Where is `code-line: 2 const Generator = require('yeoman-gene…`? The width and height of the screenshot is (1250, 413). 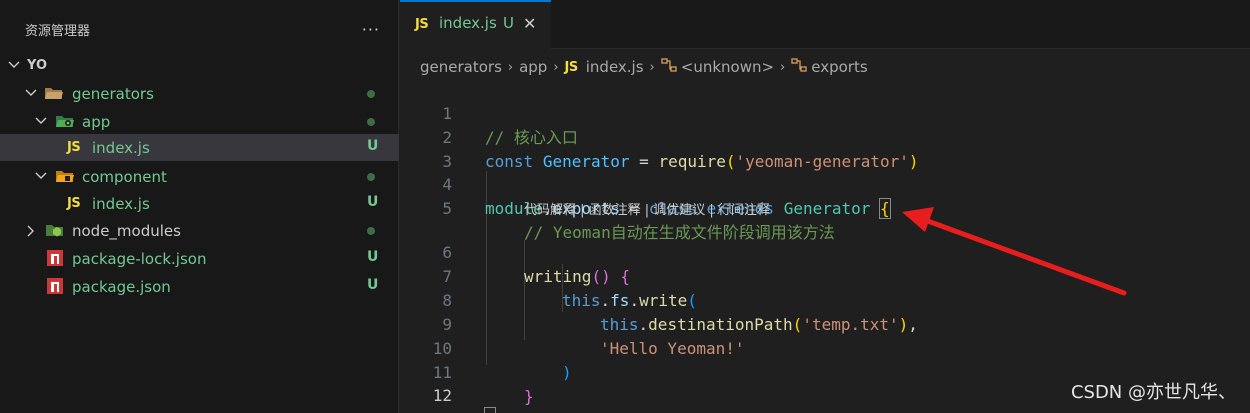 code-line: 2 const Generator = require('yeoman-gene… is located at coordinates (825, 136).